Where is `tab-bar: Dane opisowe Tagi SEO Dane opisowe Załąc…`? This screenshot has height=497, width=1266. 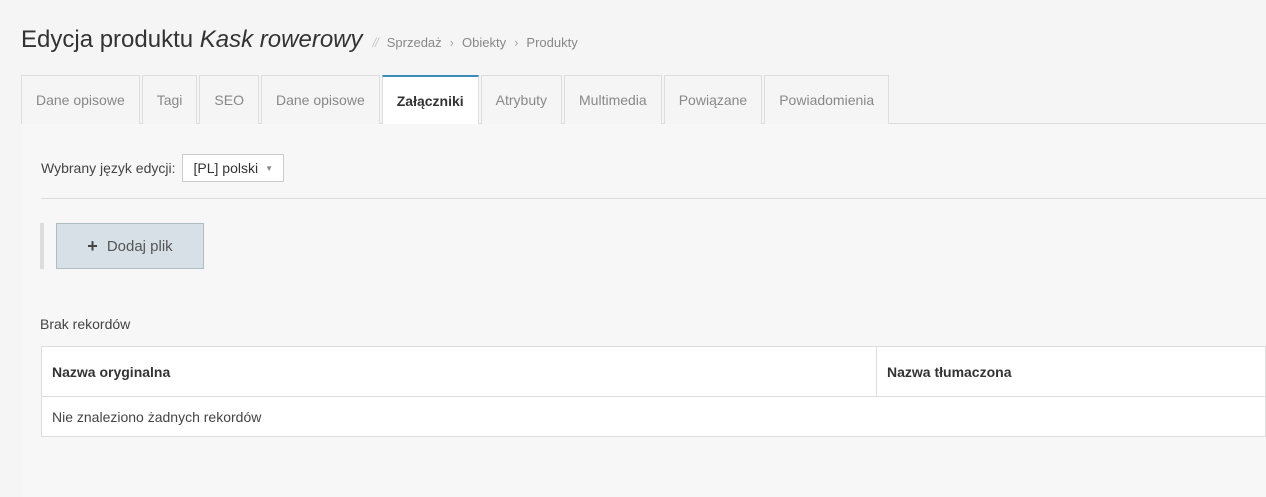
tab-bar: Dane opisowe Tagi SEO Dane opisowe Załąc… is located at coordinates (643, 100).